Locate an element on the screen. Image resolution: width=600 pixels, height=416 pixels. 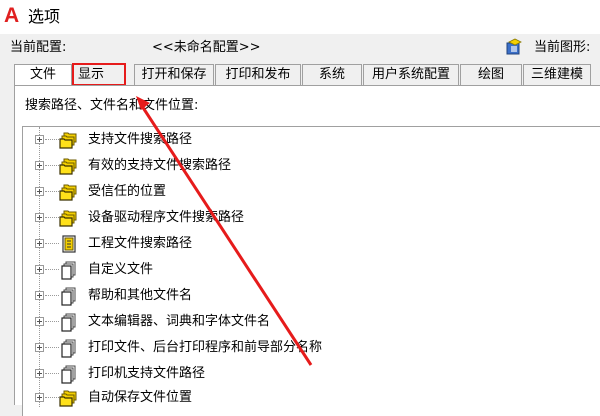
tree-item-label: 设备驱动程序文件搜索路径 is located at coordinates (166, 217).